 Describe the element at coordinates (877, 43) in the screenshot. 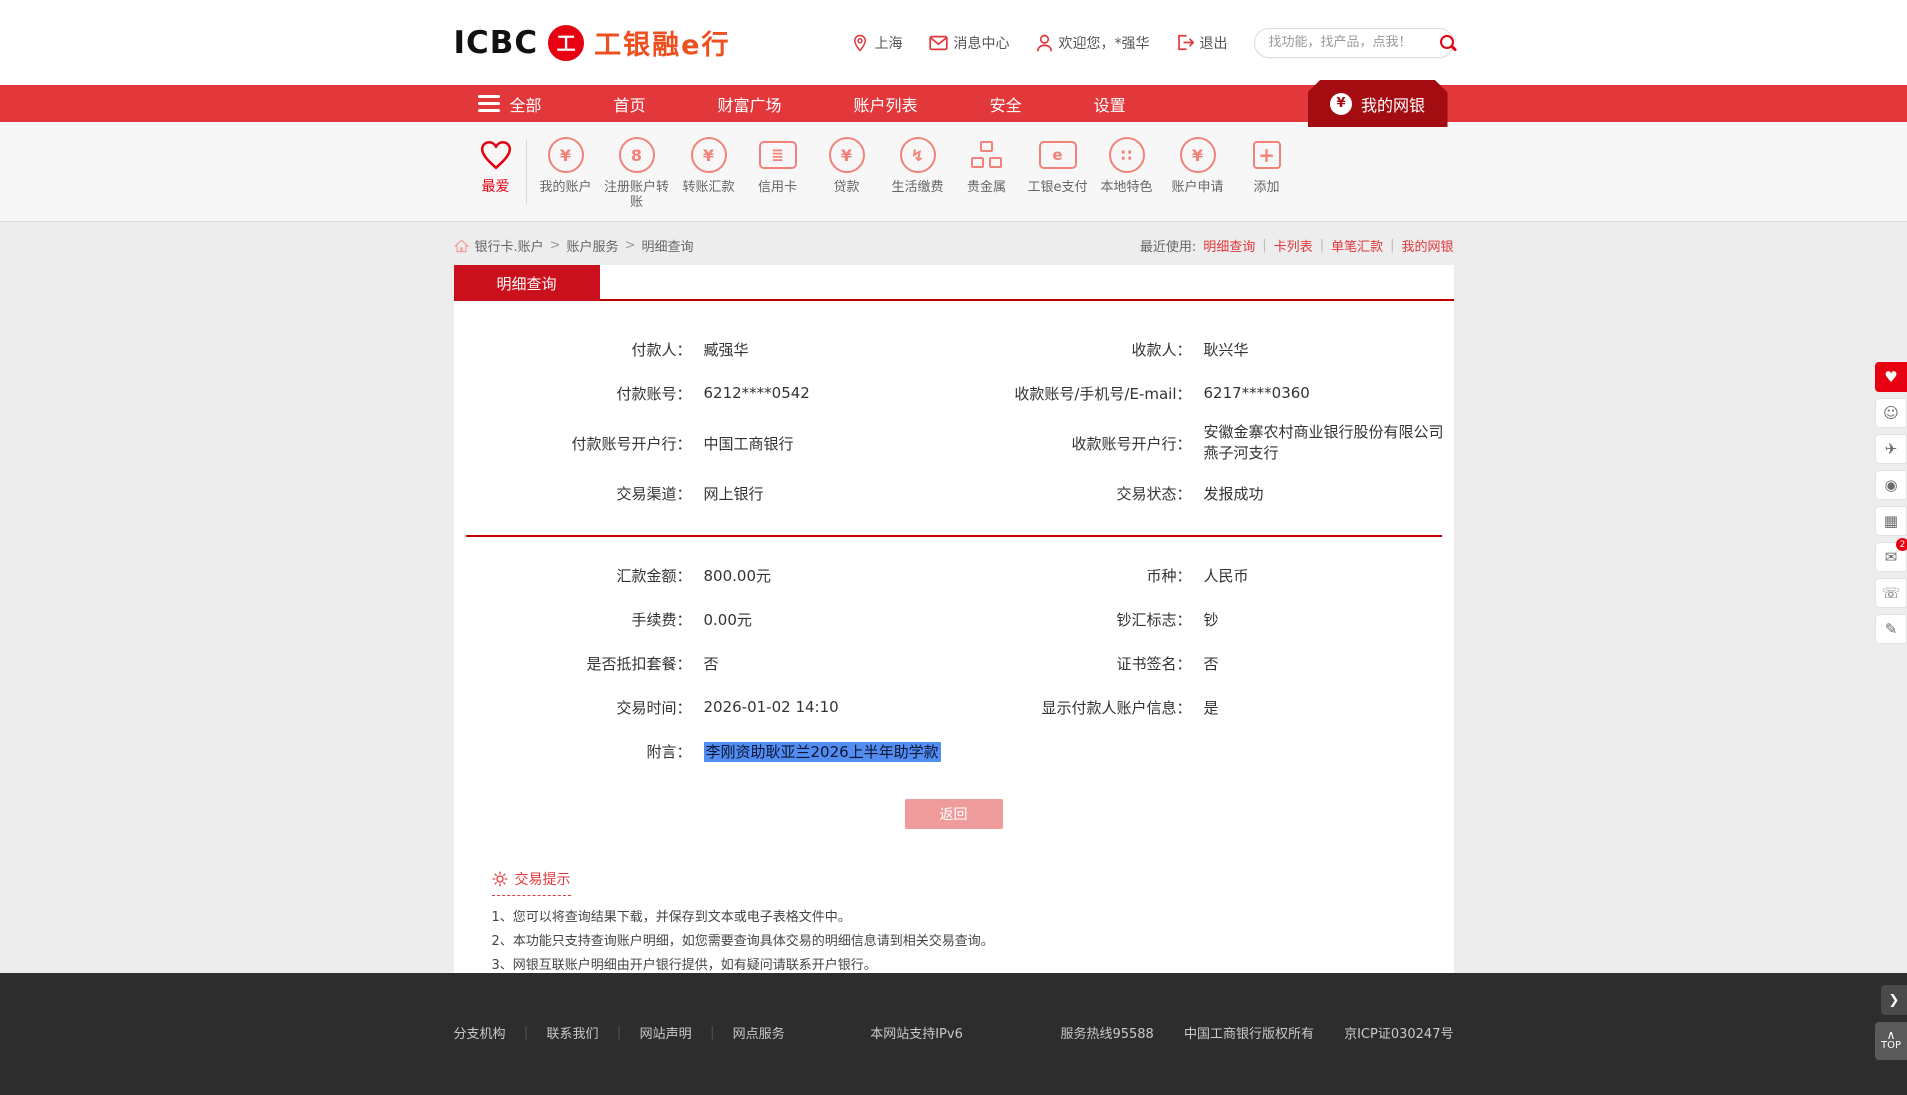

I see `location-selector: 上海` at that location.